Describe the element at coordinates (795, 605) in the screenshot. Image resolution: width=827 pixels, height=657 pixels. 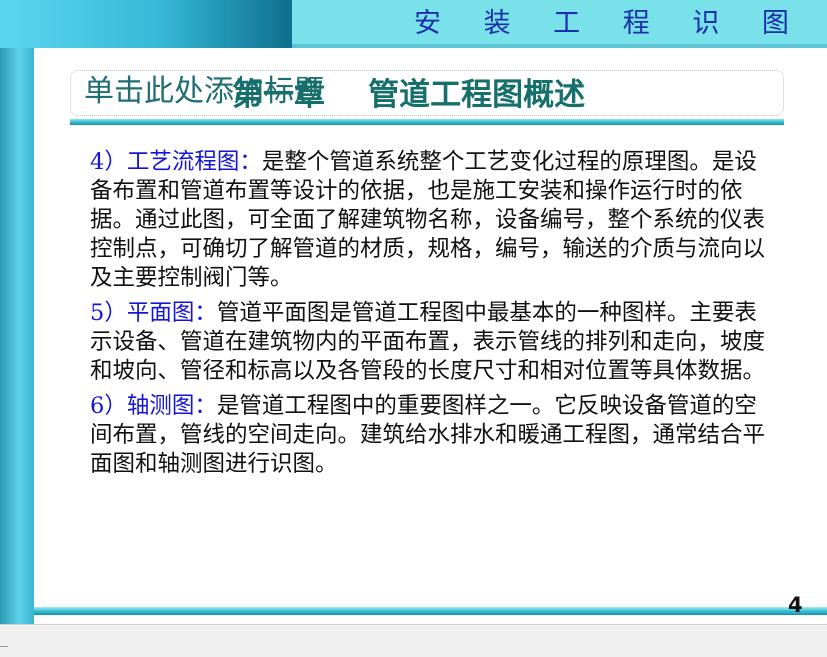
I see `page-number: 4` at that location.